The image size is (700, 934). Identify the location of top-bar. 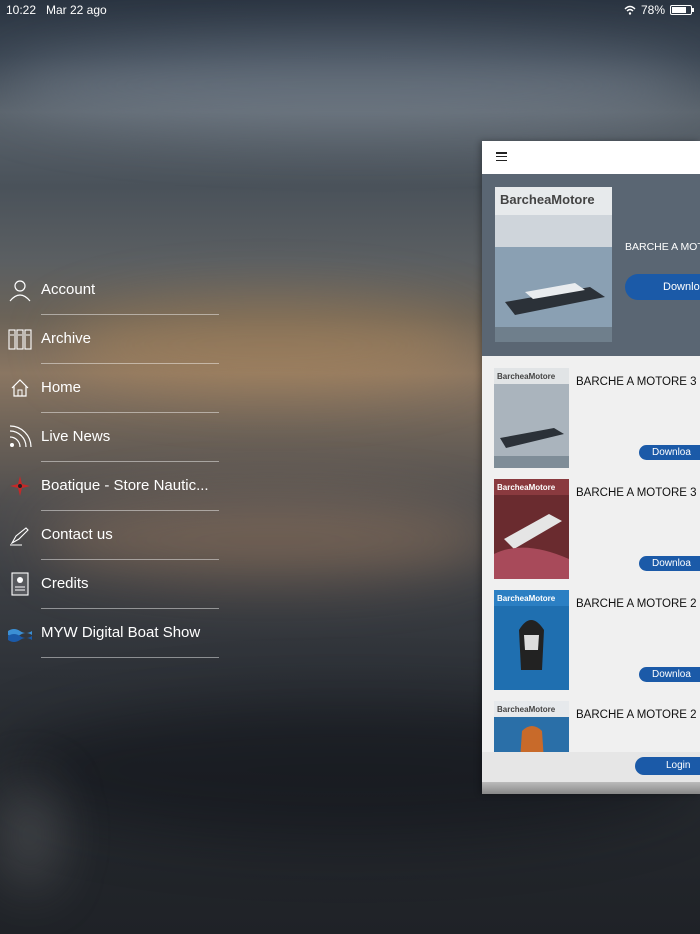
(591, 157).